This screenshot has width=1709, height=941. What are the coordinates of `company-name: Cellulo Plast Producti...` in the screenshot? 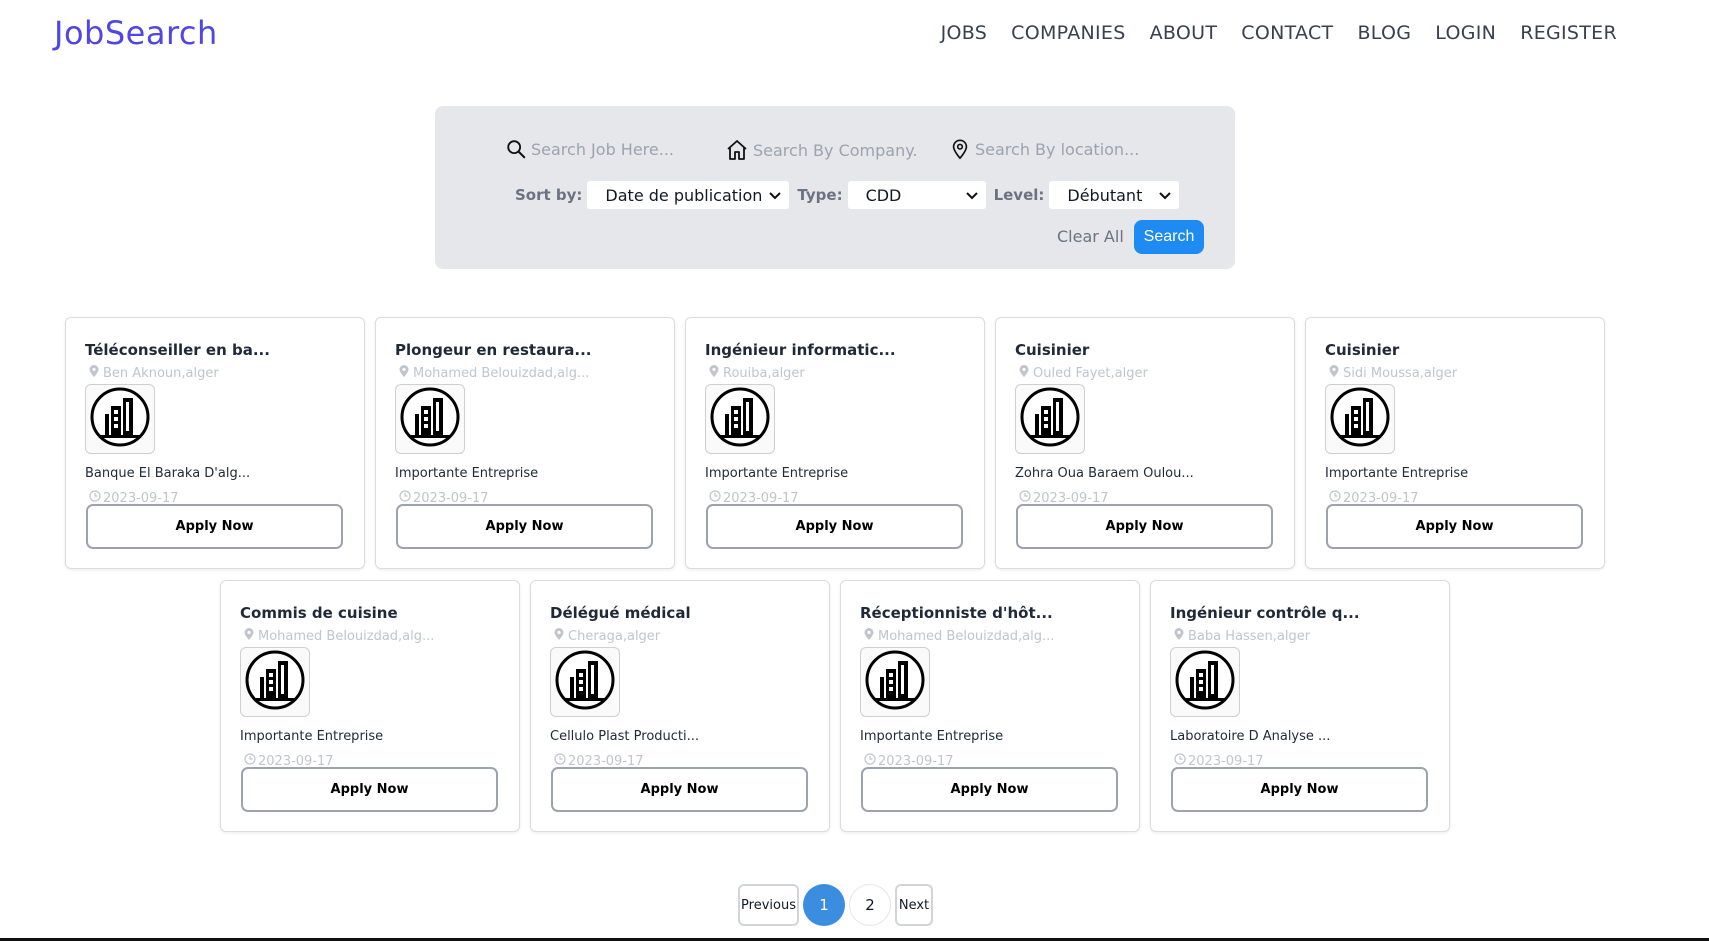 It's located at (625, 736).